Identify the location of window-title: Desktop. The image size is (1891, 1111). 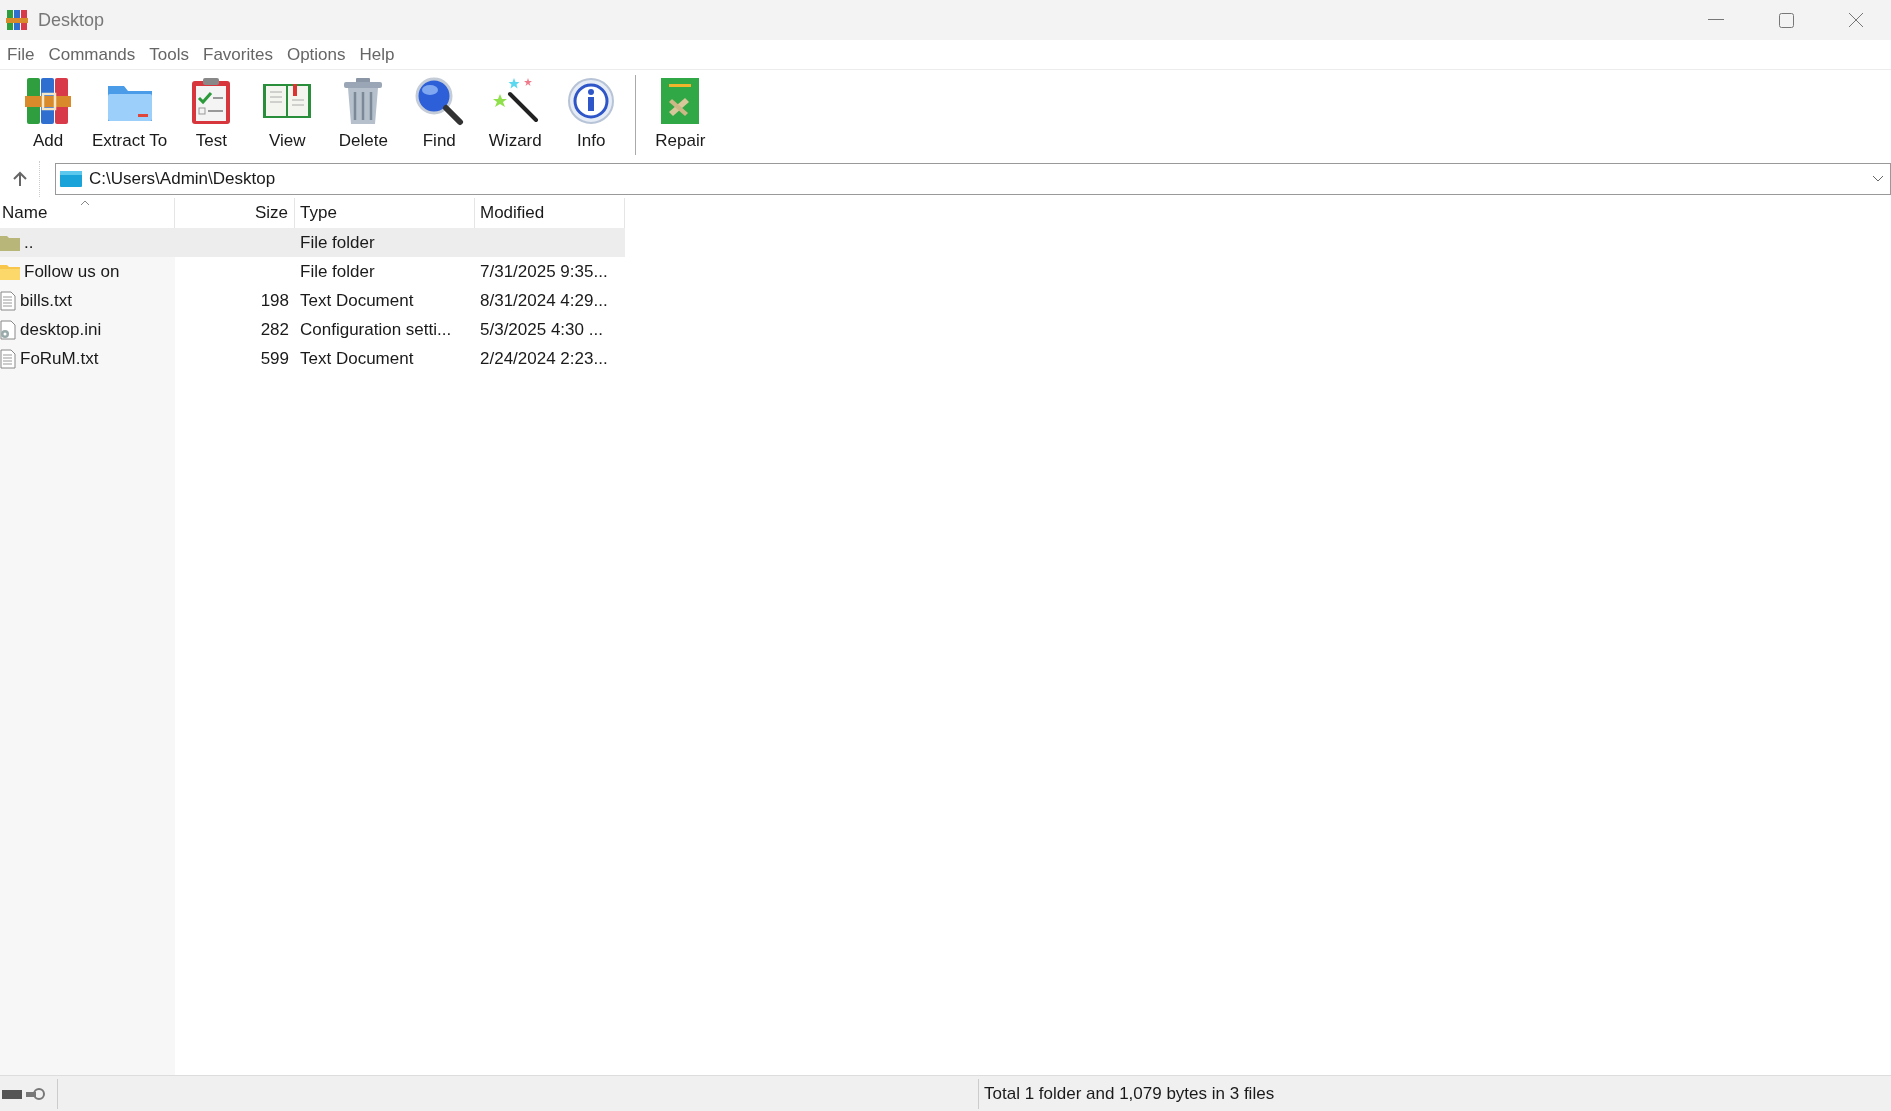
(71, 20).